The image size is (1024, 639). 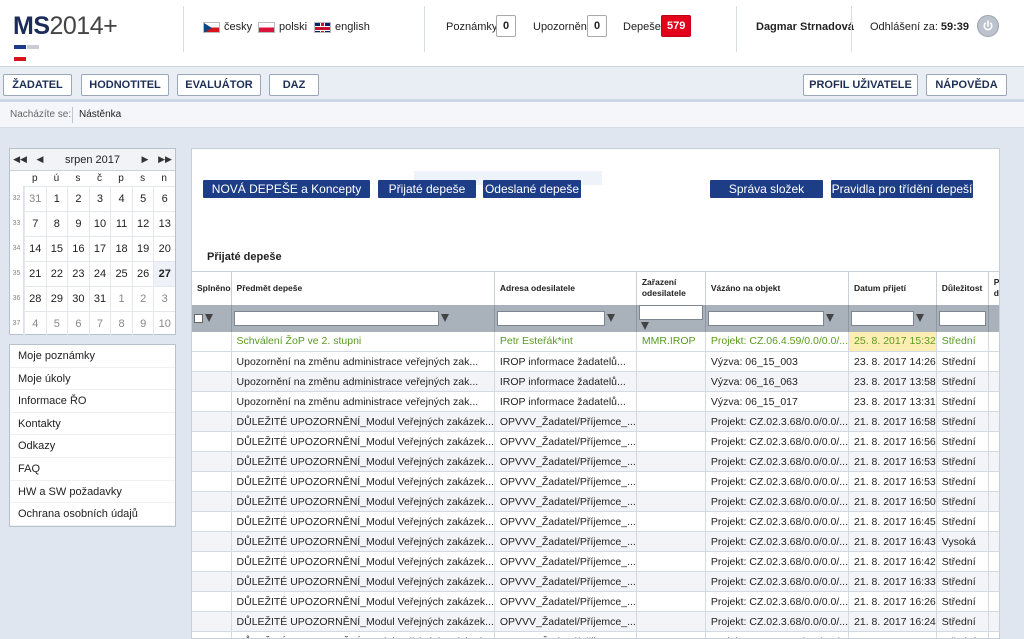 What do you see at coordinates (342, 27) in the screenshot?
I see `lang-en: english` at bounding box center [342, 27].